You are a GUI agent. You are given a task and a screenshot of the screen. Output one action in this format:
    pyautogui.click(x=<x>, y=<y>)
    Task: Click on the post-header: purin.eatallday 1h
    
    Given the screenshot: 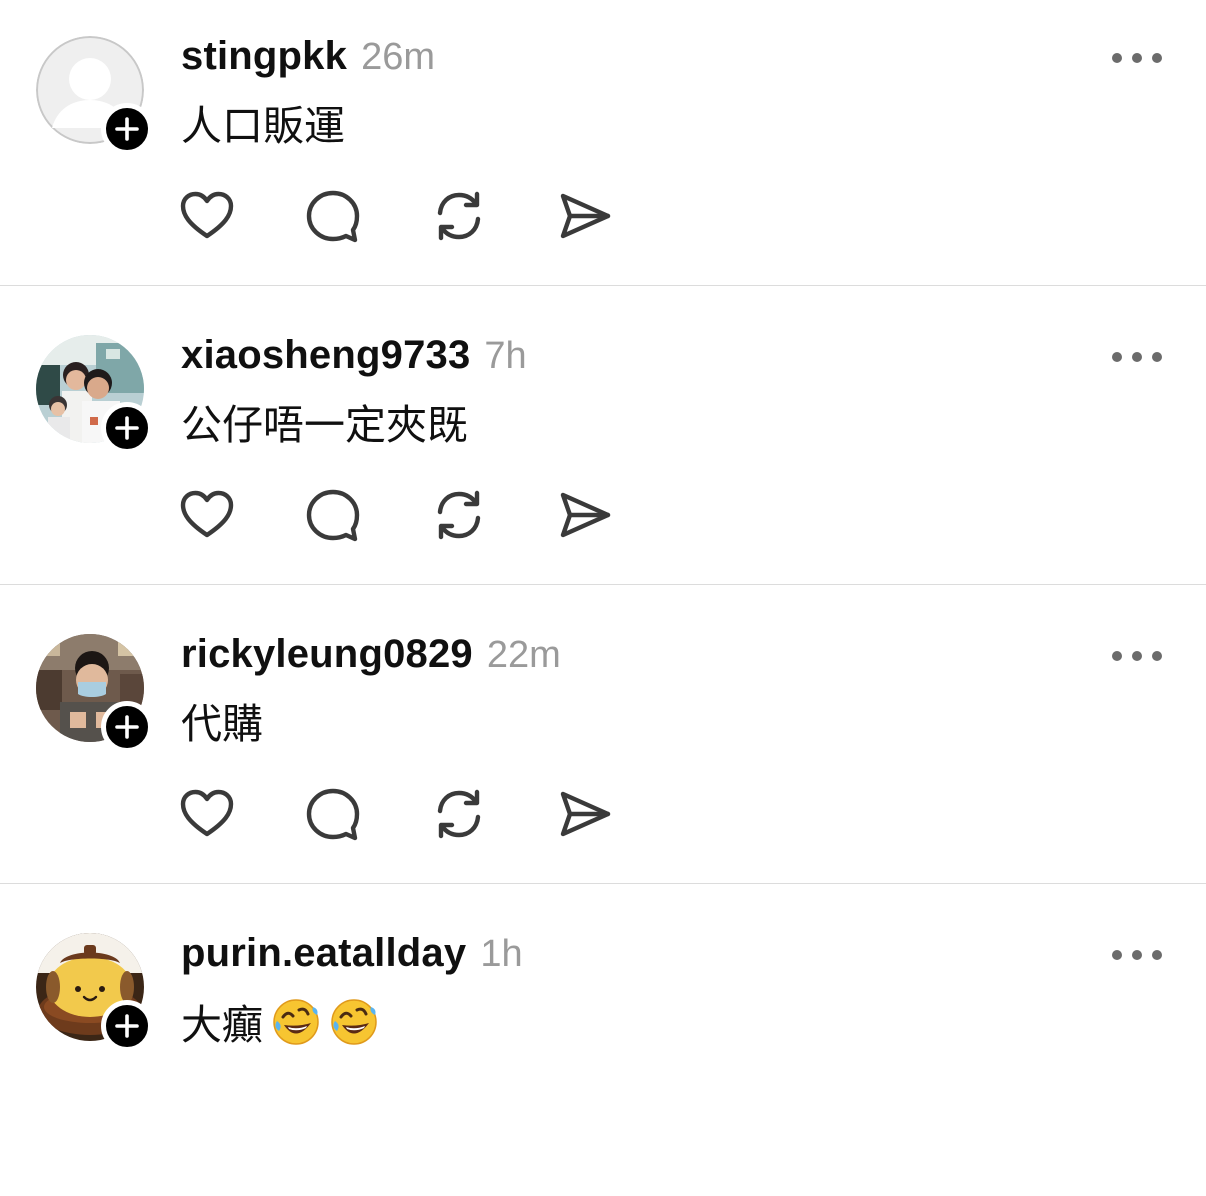 What is the action you would take?
    pyautogui.click(x=352, y=956)
    